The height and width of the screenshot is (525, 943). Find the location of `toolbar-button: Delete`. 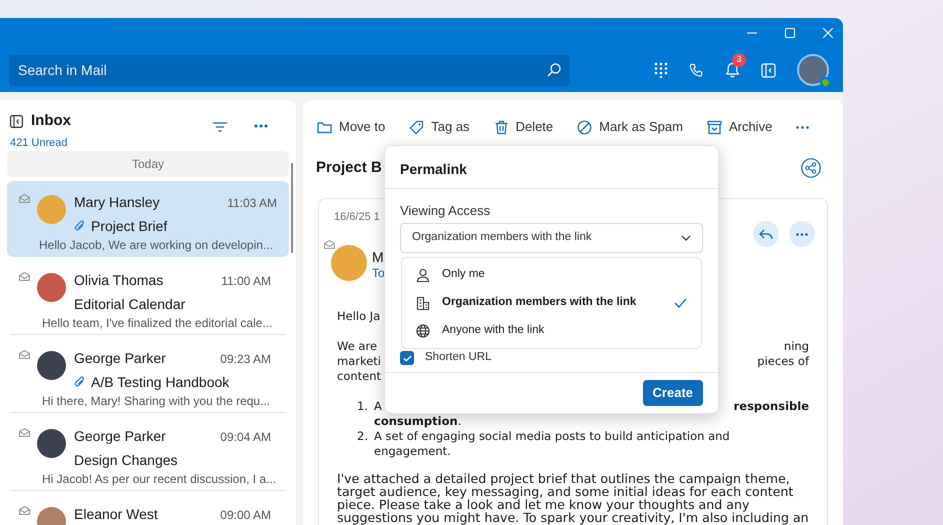

toolbar-button: Delete is located at coordinates (524, 127).